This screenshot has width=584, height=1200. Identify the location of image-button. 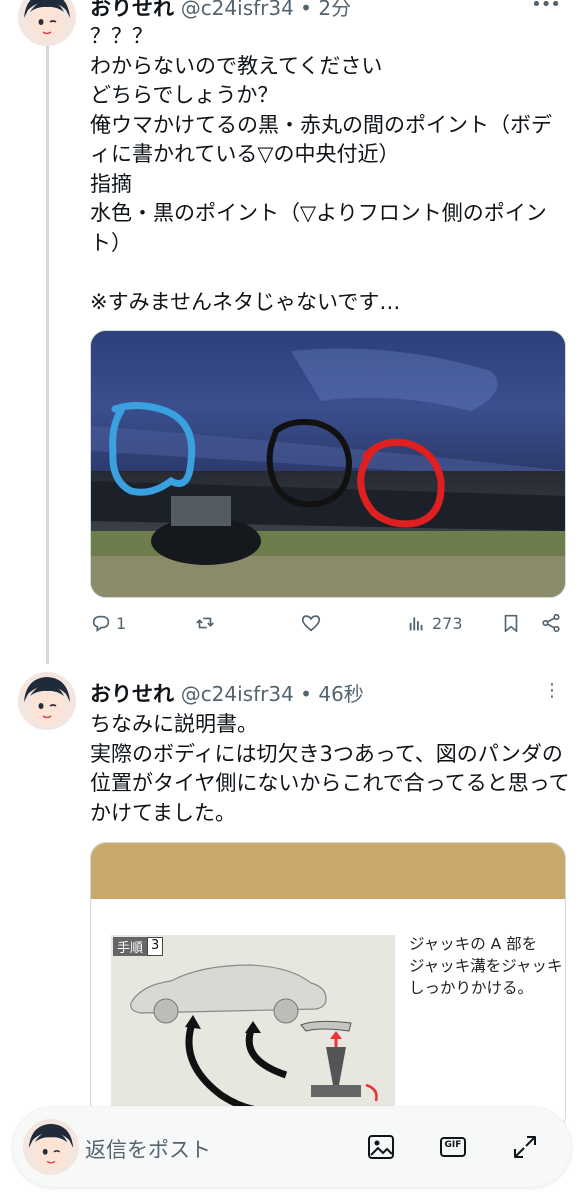
(381, 1147).